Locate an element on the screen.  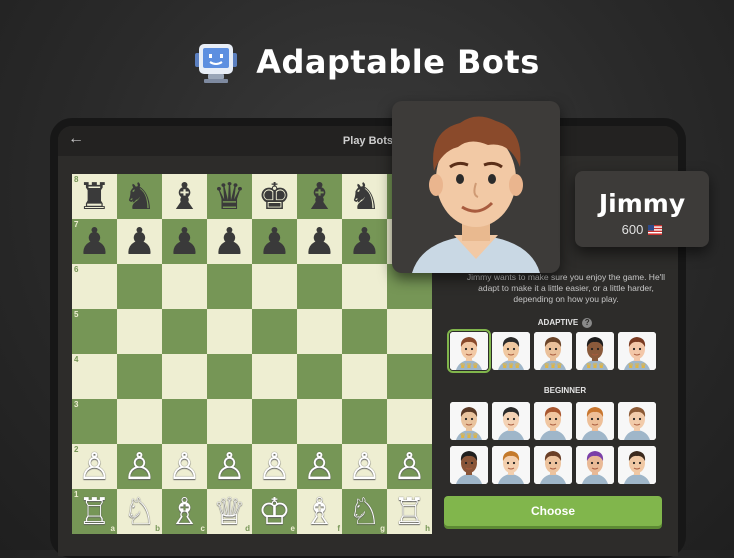
square-f6 is located at coordinates (319, 286).